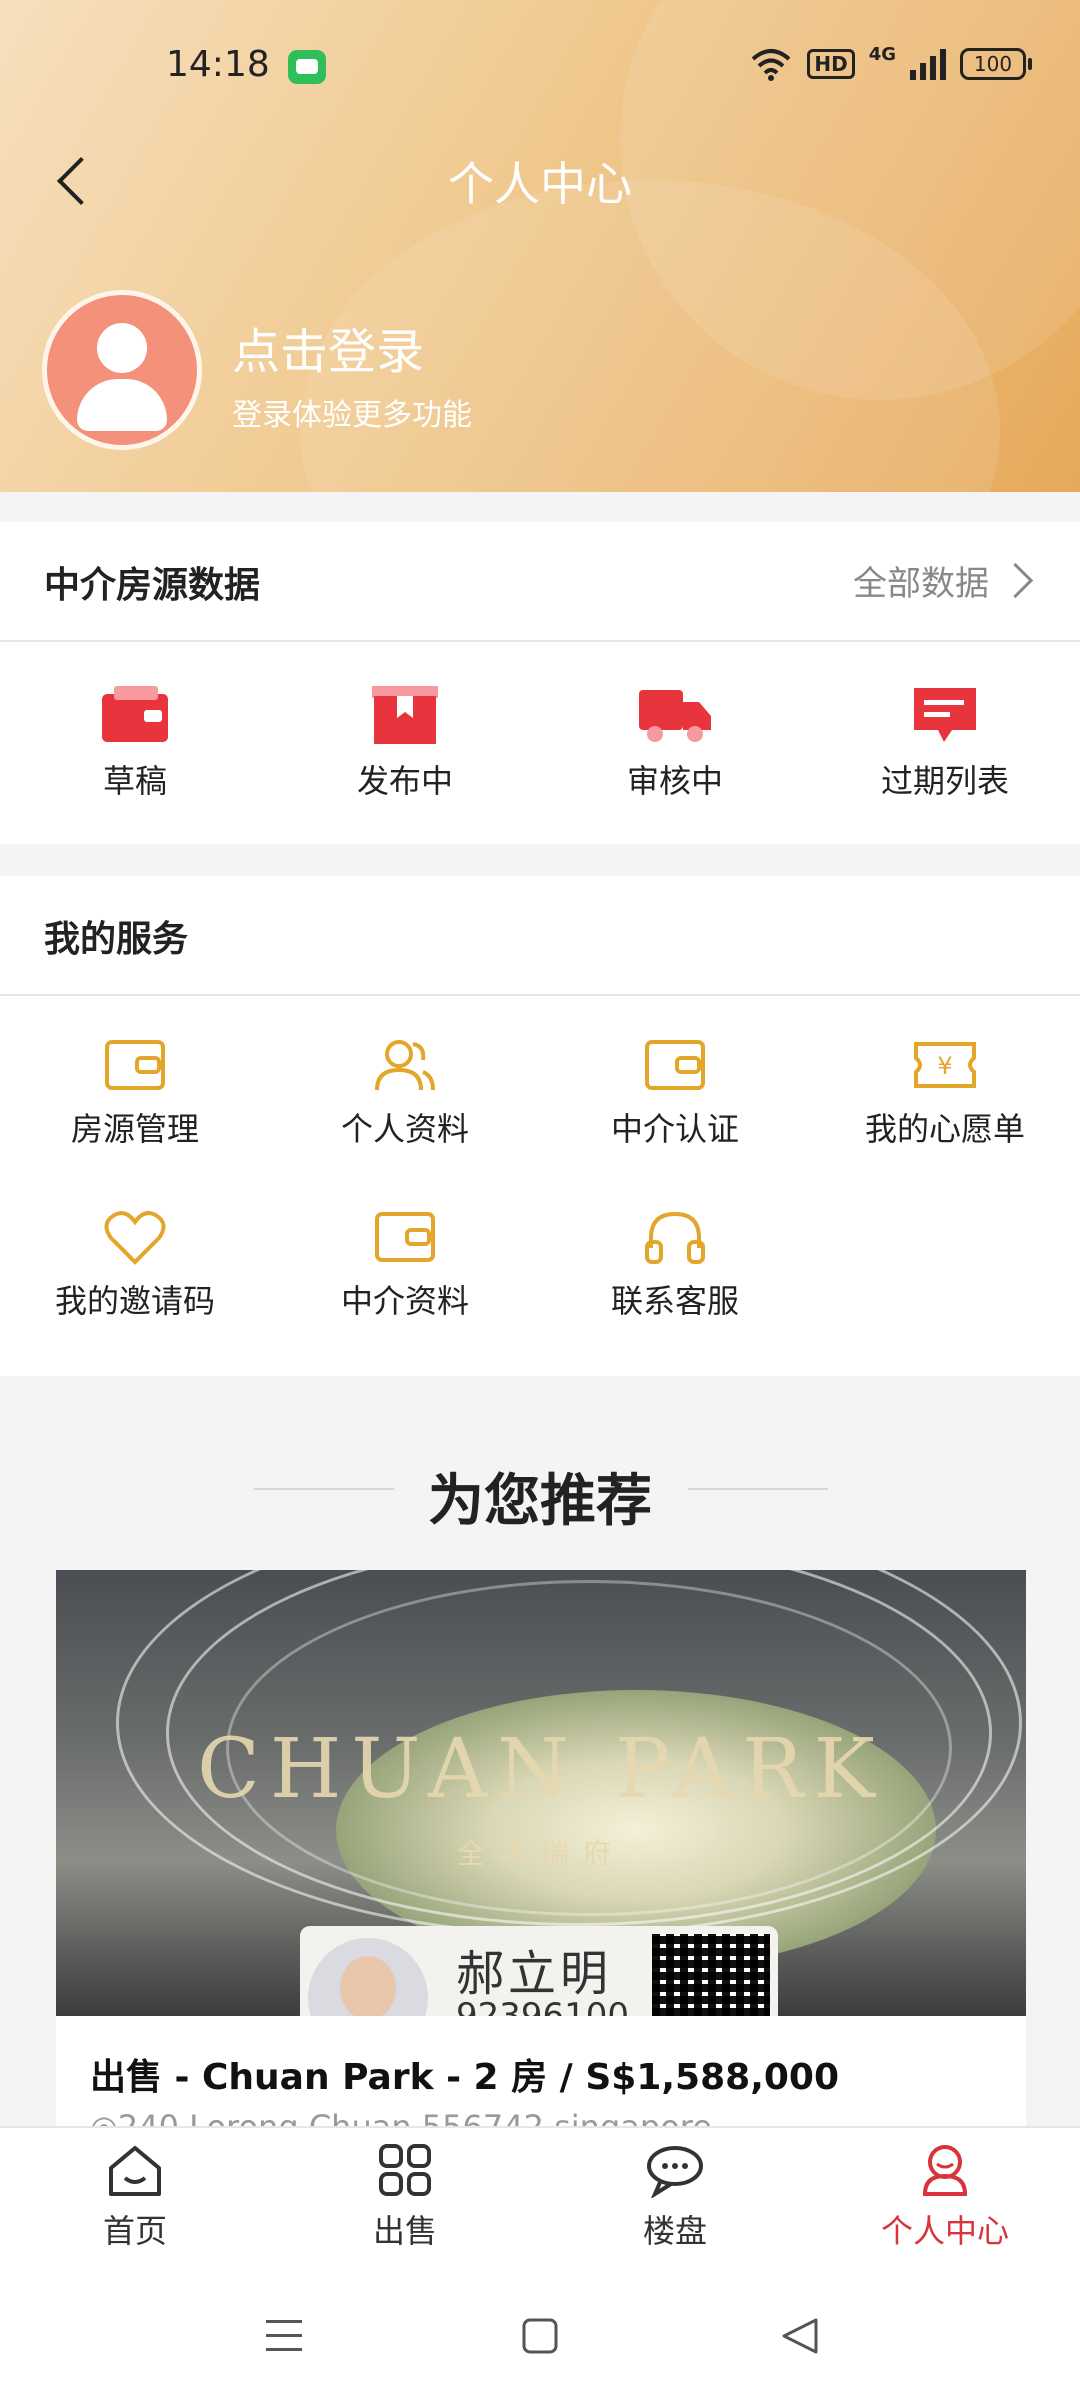 This screenshot has height=2400, width=1080. I want to click on status-publishing: 发布中, so click(405, 743).